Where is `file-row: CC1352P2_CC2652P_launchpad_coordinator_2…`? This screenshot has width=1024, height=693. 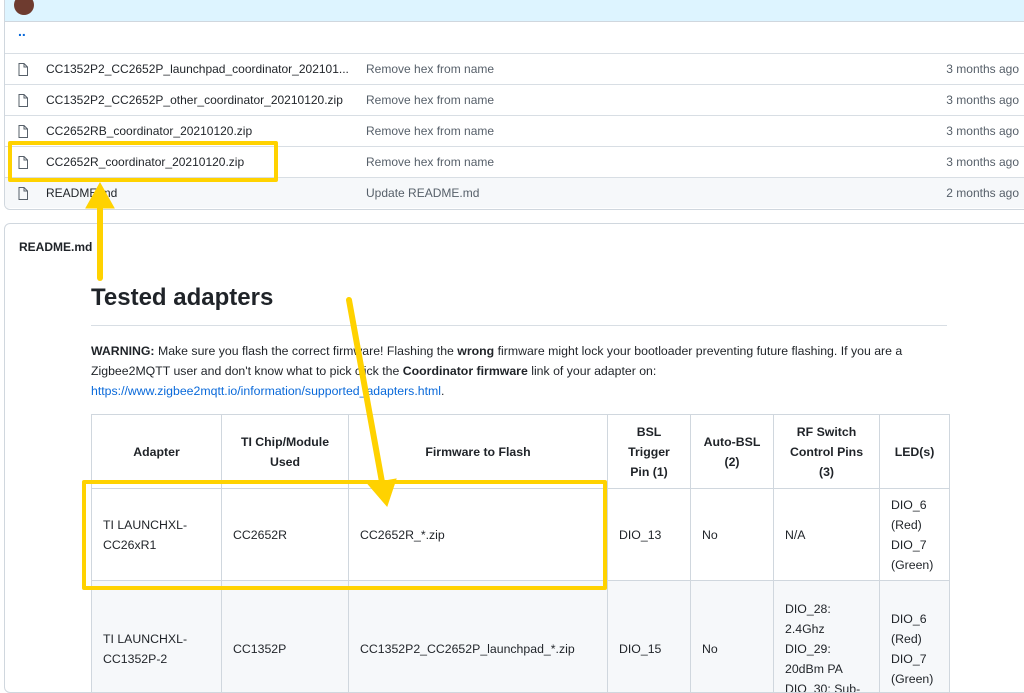
file-row: CC1352P2_CC2652P_launchpad_coordinator_2… is located at coordinates (514, 68).